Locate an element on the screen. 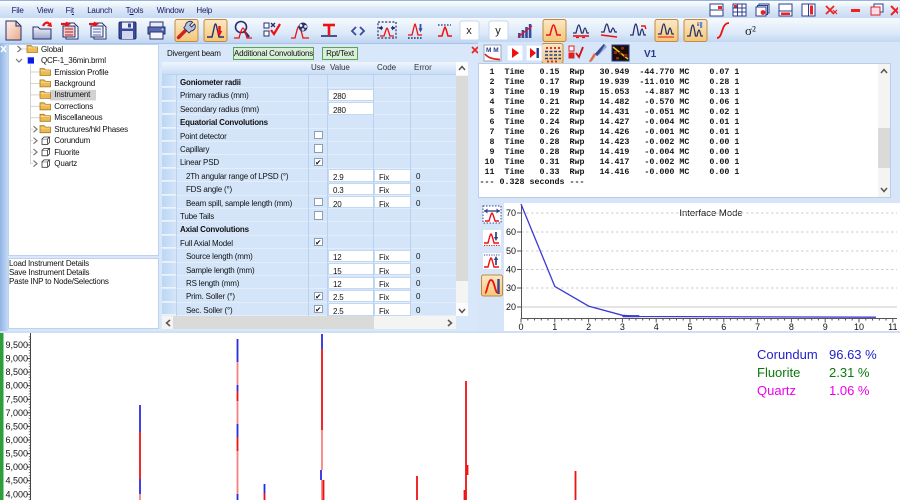 The image size is (900, 500). svg-text: 40 is located at coordinates (511, 270).